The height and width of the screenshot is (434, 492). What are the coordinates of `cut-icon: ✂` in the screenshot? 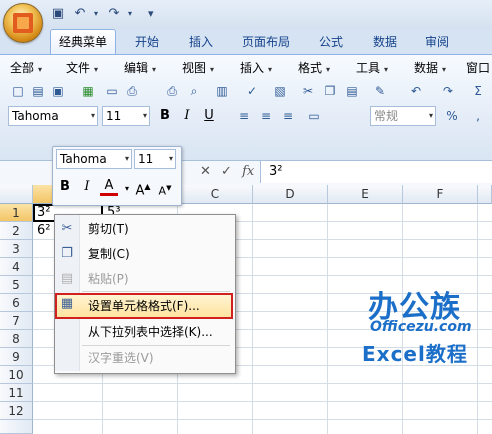 It's located at (308, 91).